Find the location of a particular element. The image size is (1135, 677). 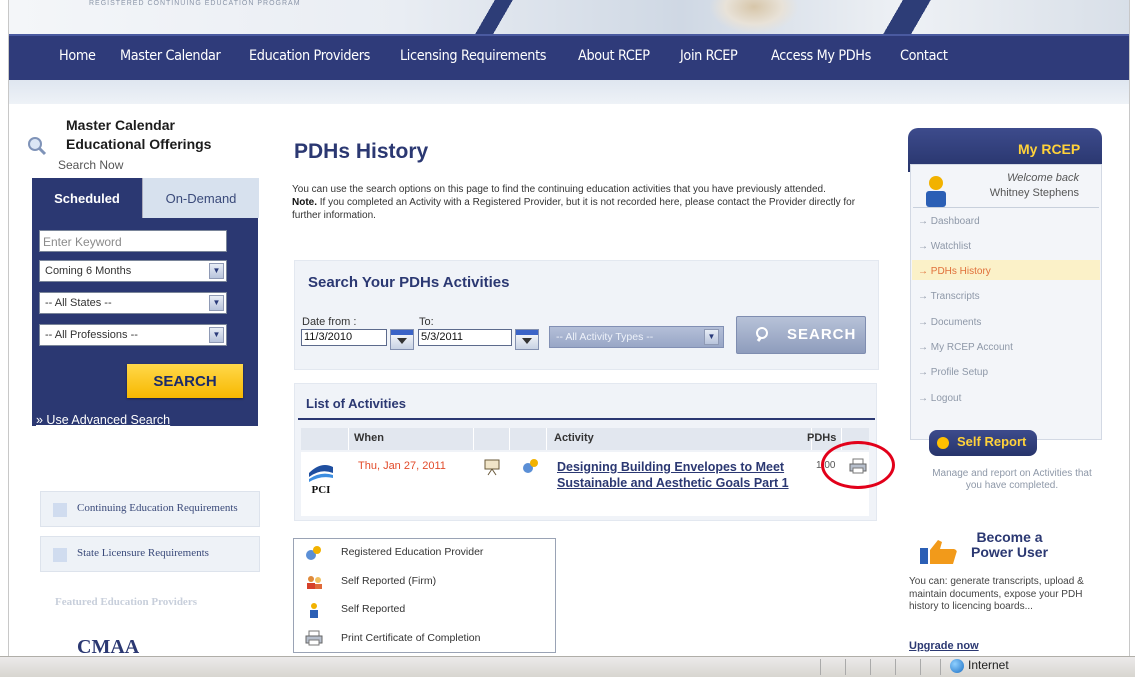

period-select-value: Coming 6 Months is located at coordinates (88, 271).